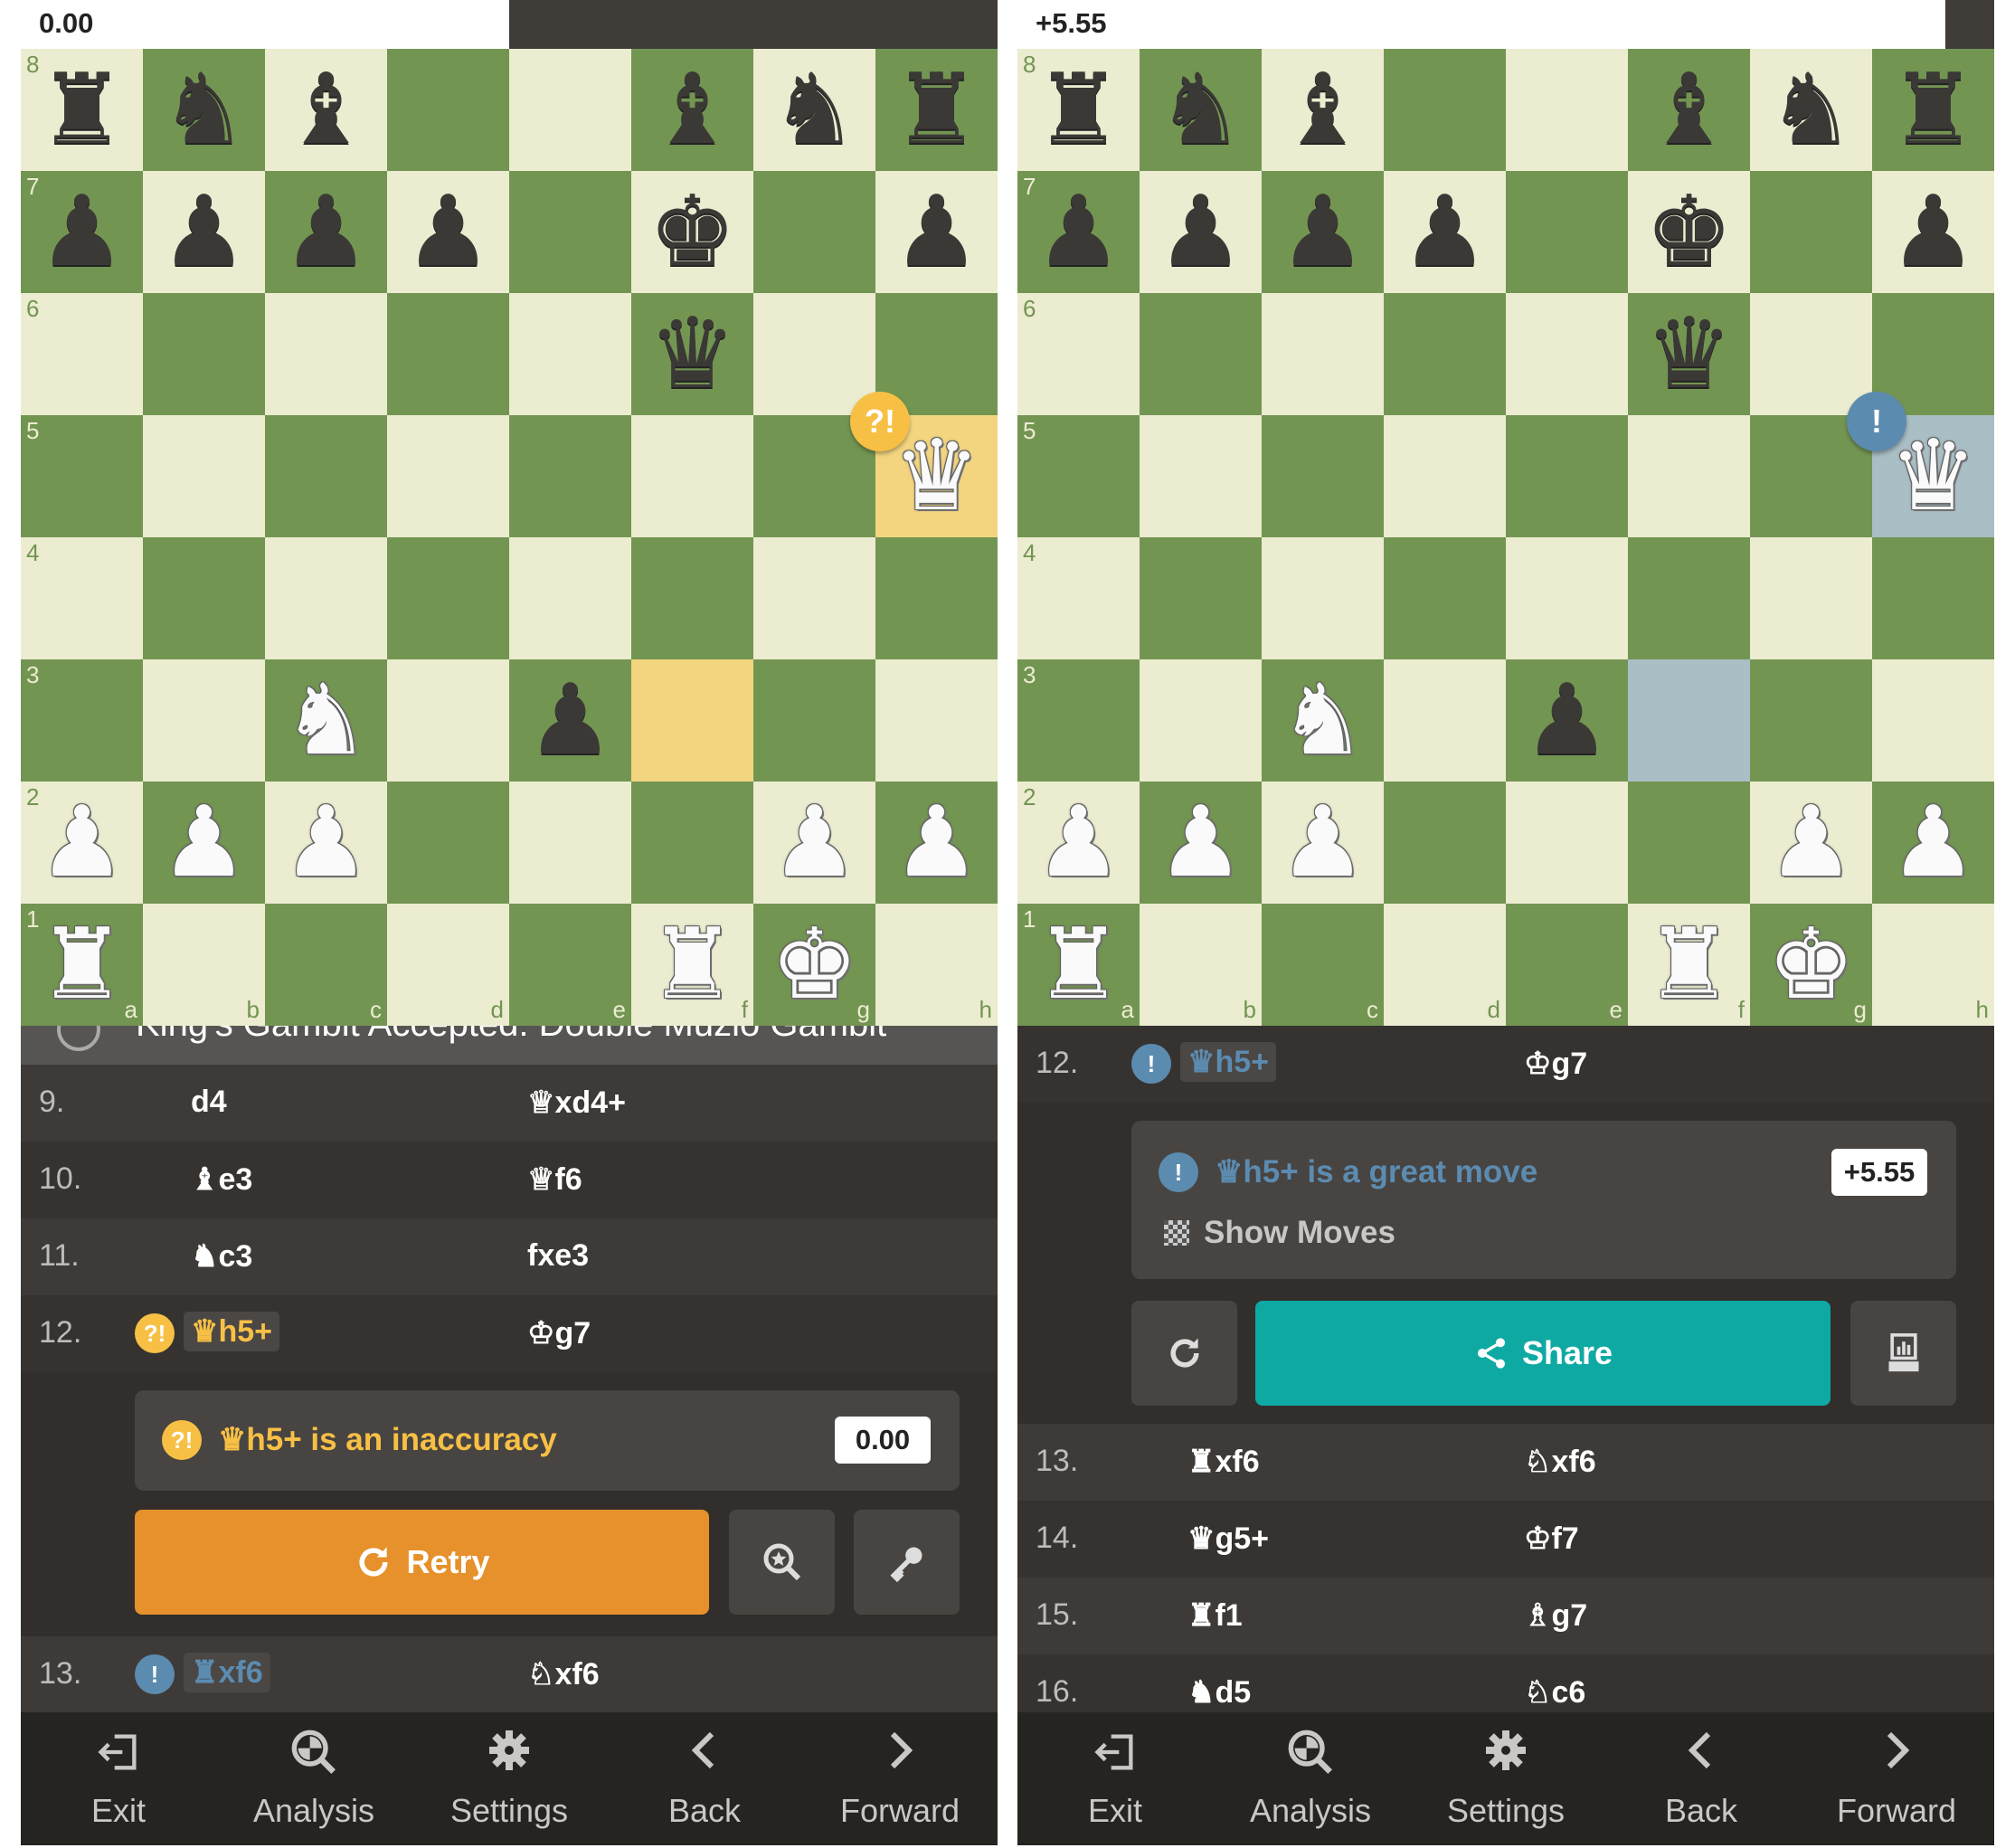 The image size is (2015, 1848). What do you see at coordinates (1445, 721) in the screenshot?
I see `square-d3` at bounding box center [1445, 721].